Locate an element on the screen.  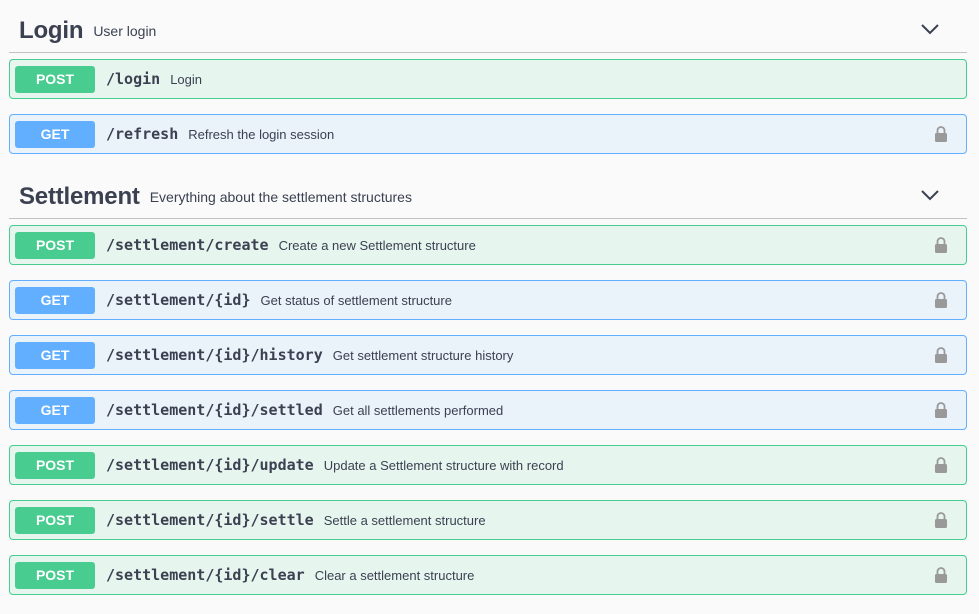
operation-row: GET /refresh Refresh the login session is located at coordinates (488, 134).